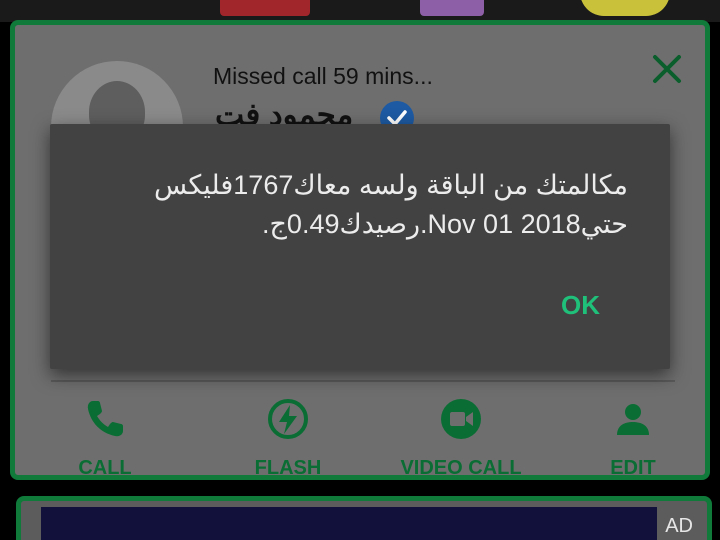  Describe the element at coordinates (633, 468) in the screenshot. I see `edit-label: EDIT` at that location.